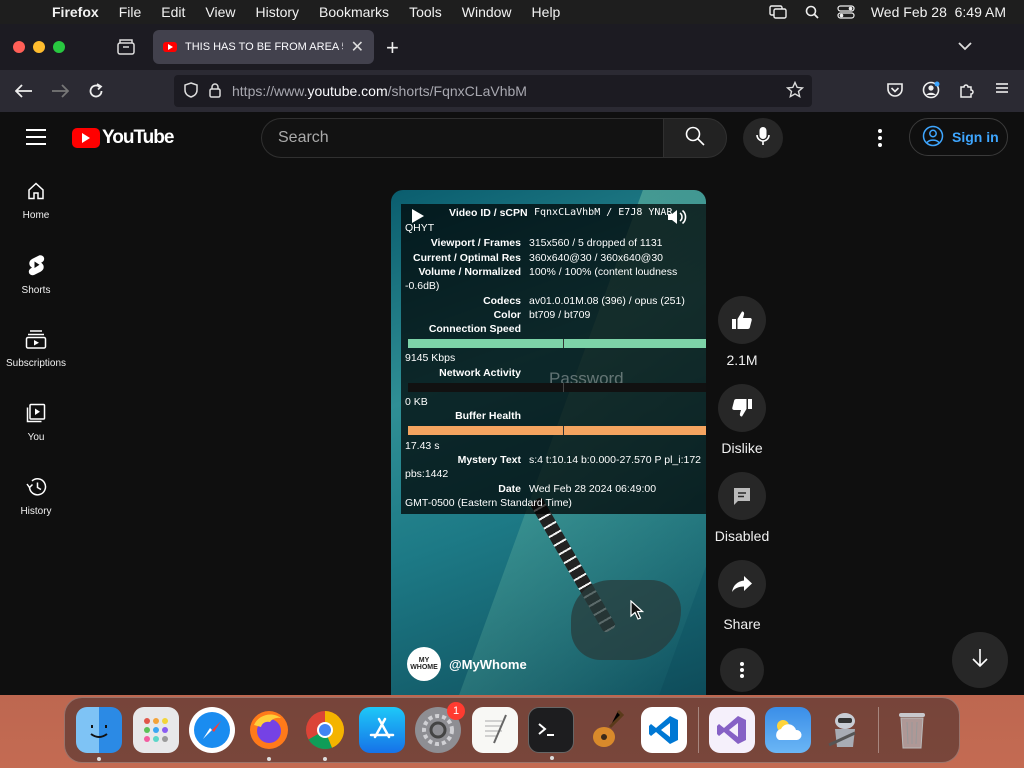 The image size is (1024, 768). I want to click on menu-view: View, so click(220, 12).